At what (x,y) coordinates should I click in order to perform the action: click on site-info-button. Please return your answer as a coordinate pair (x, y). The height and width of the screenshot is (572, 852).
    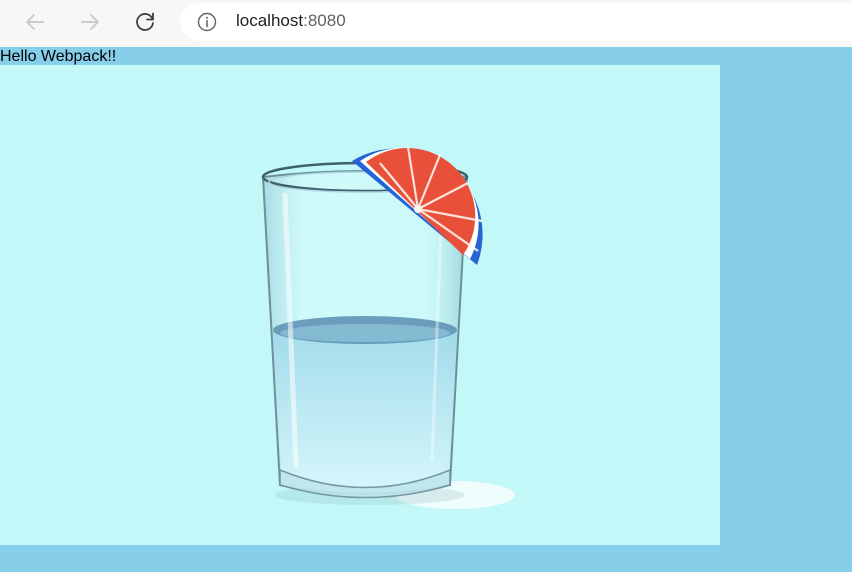
    Looking at the image, I should click on (207, 22).